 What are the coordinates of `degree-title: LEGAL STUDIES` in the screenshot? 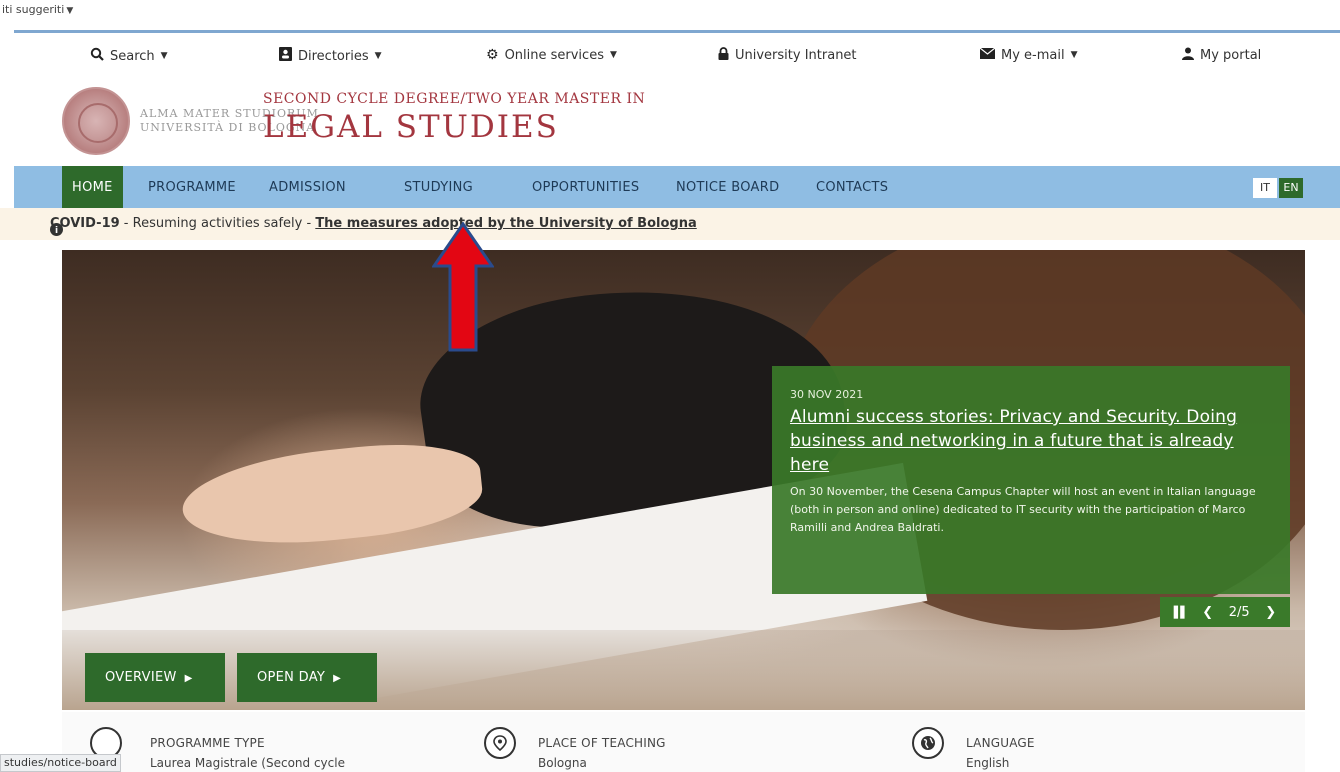 It's located at (411, 127).